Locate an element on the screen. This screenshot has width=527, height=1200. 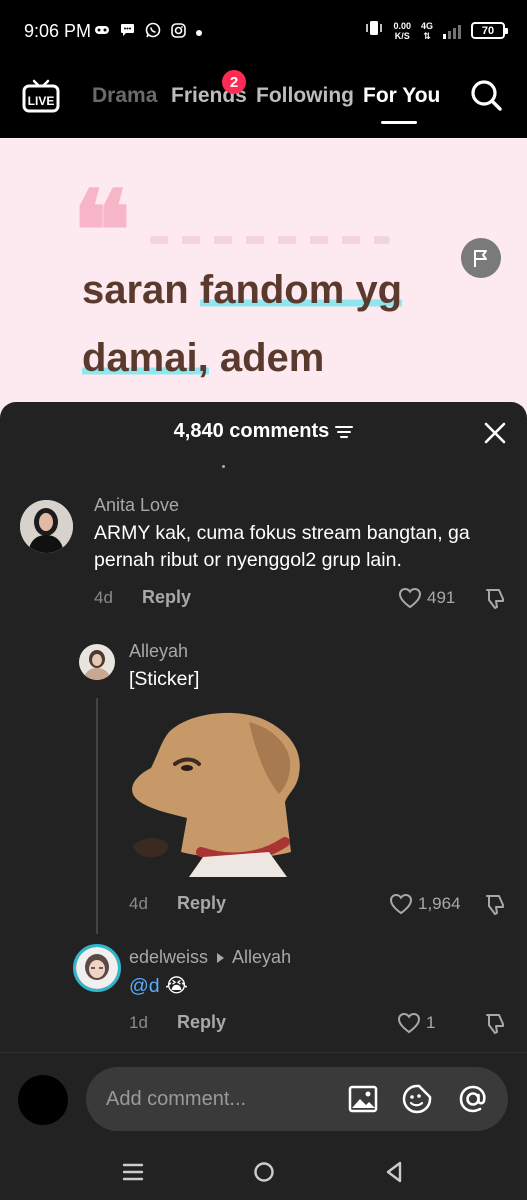
avatar-photo-icon is located at coordinates (97, 968).